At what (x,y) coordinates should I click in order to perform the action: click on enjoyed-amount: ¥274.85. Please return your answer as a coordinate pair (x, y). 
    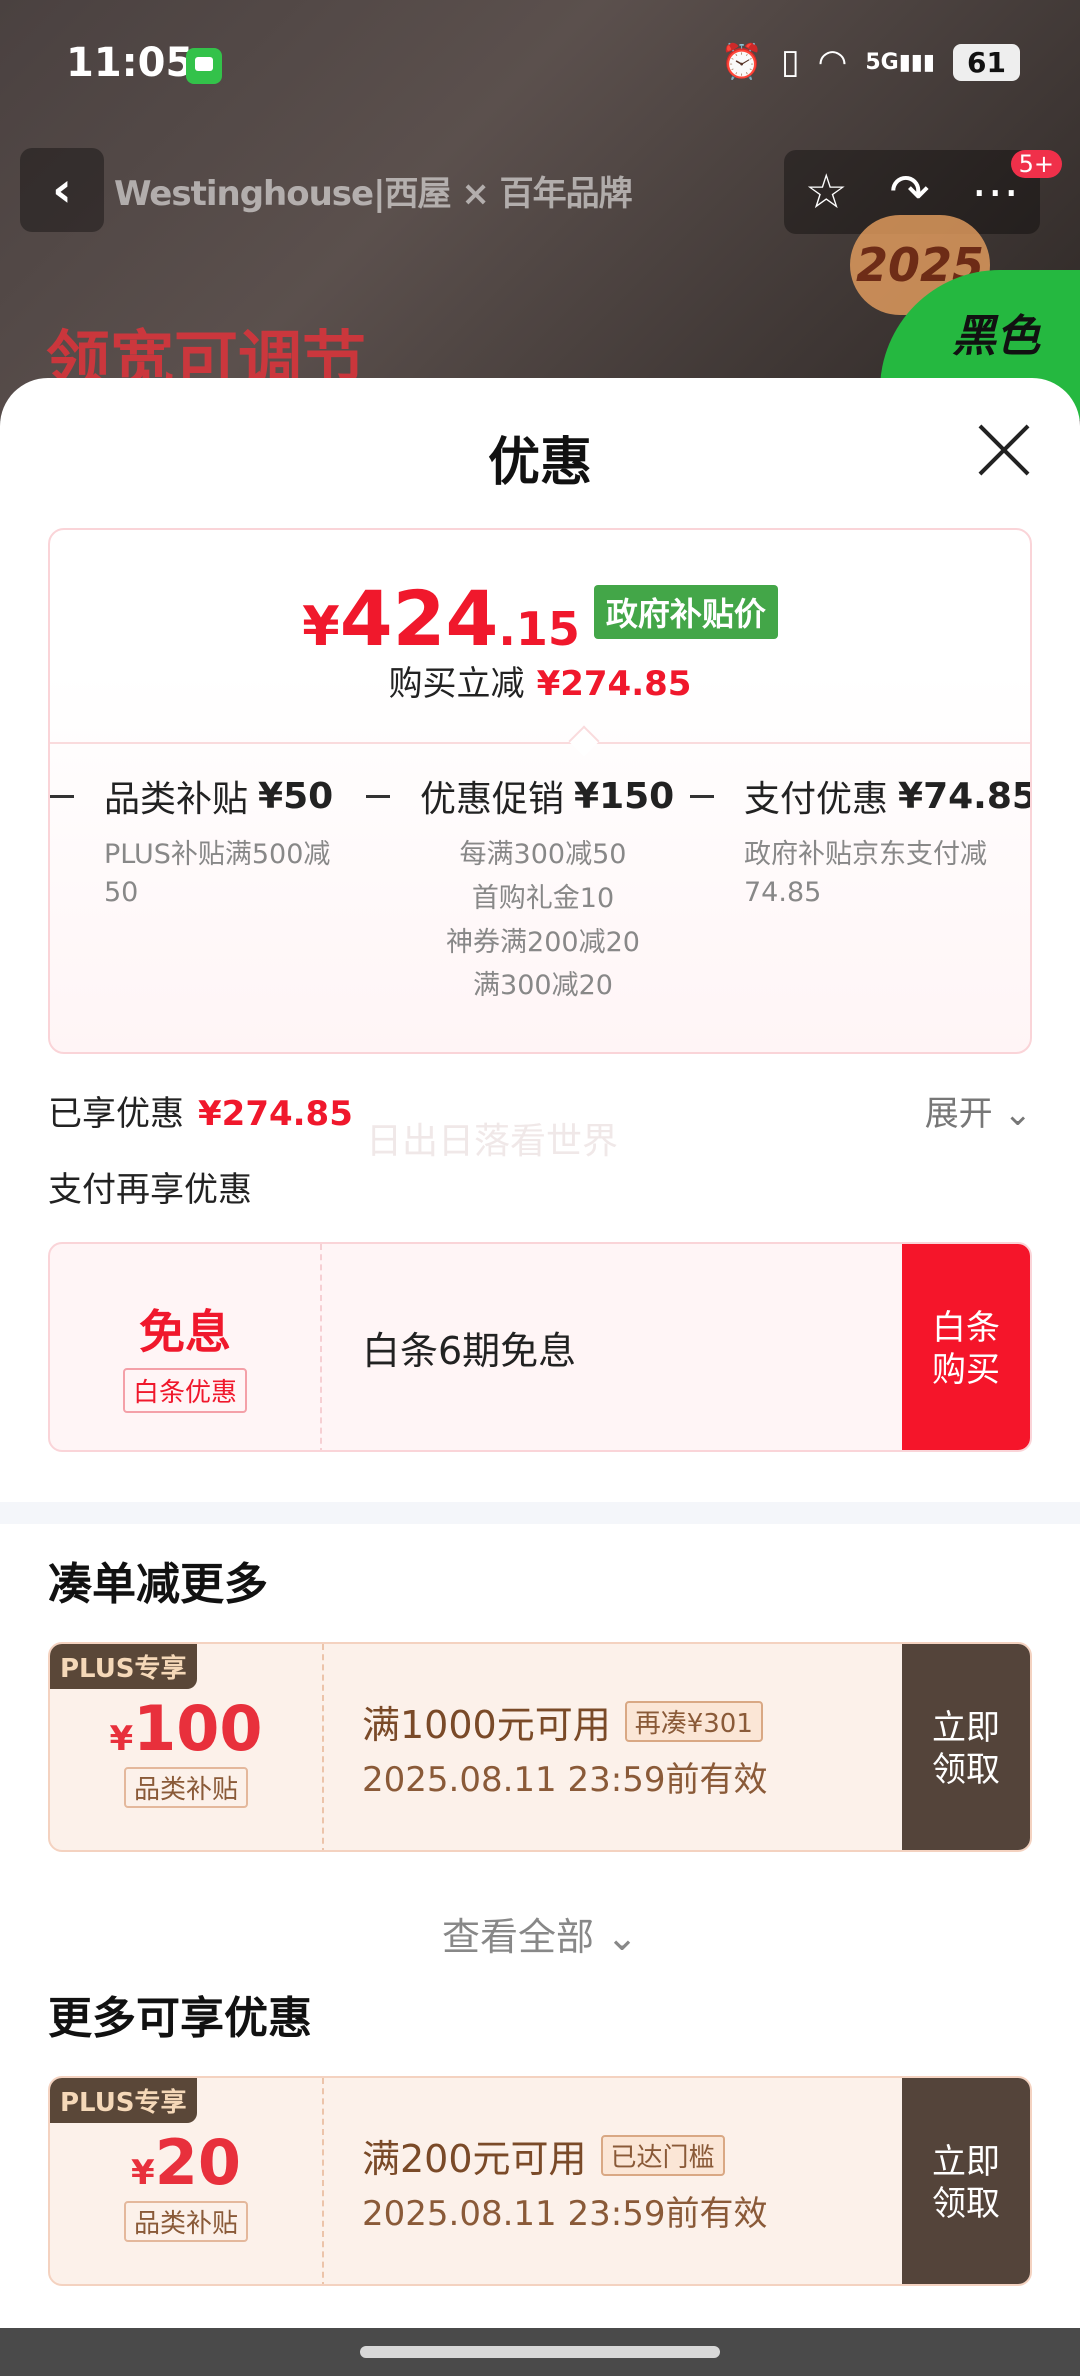
    Looking at the image, I should click on (275, 1114).